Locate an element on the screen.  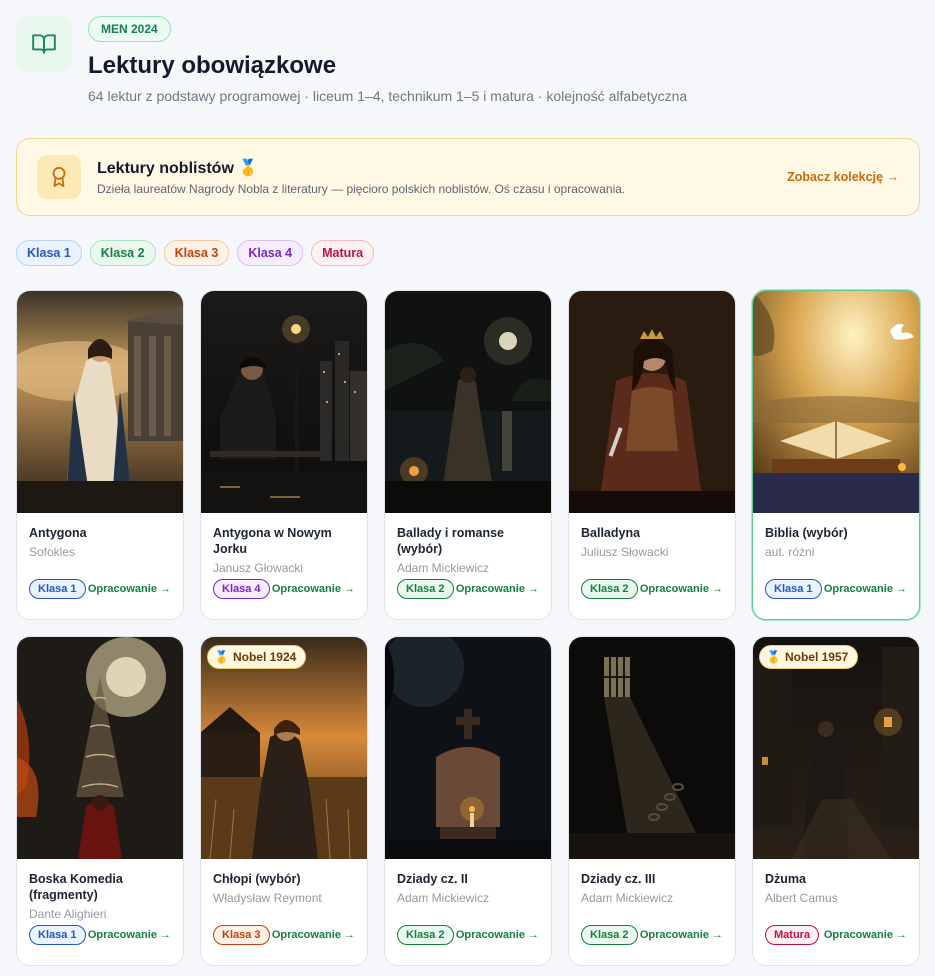
book-card-body: Antygona Sofokles Klasa 1 Opracowanie → is located at coordinates (101, 567).